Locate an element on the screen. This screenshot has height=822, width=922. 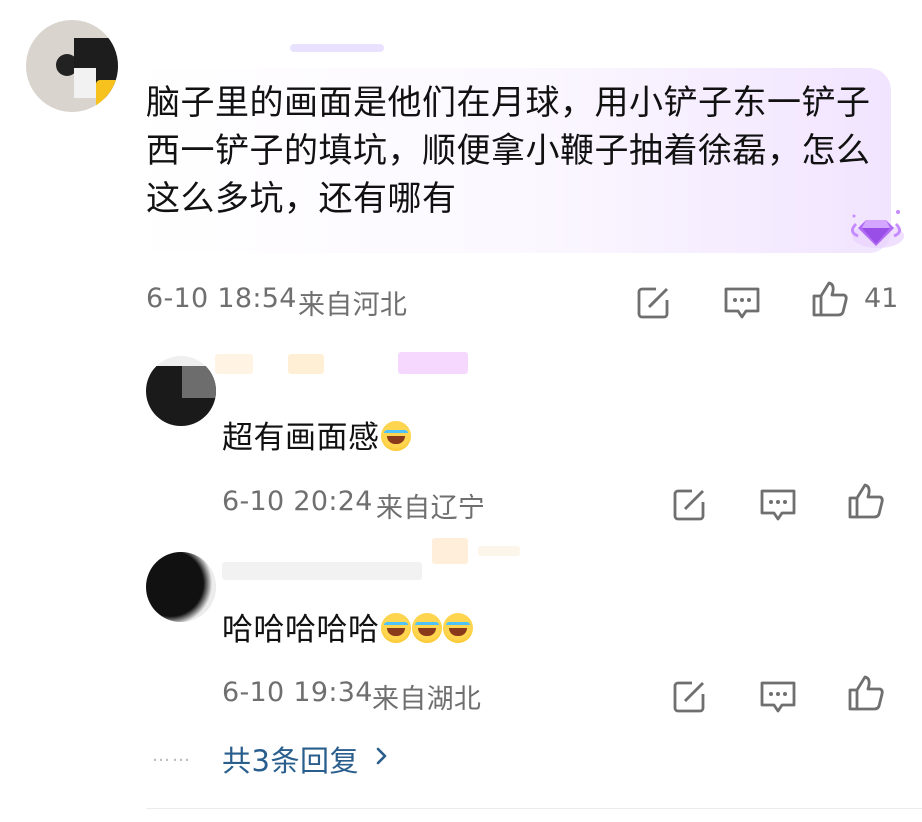
reply-1-avatar is located at coordinates (181, 391).